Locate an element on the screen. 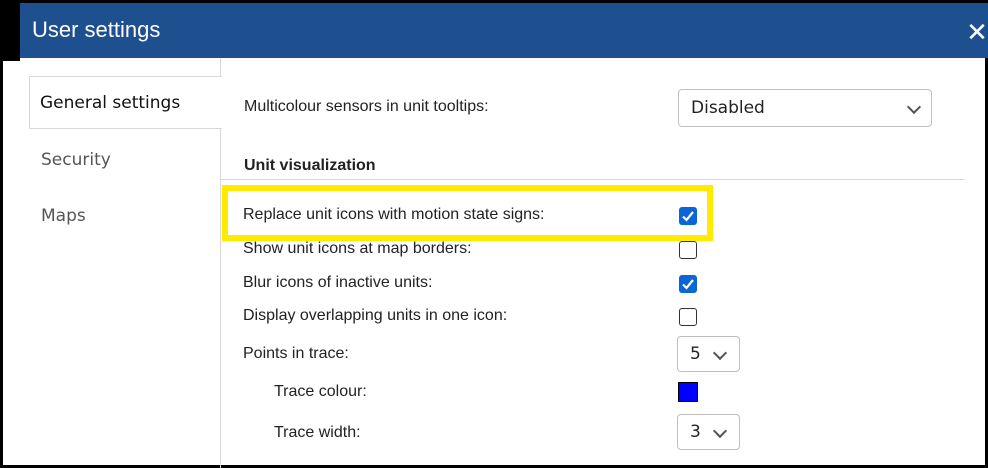 This screenshot has height=468, width=988. trace-colour-label: Trace colour: is located at coordinates (320, 391).